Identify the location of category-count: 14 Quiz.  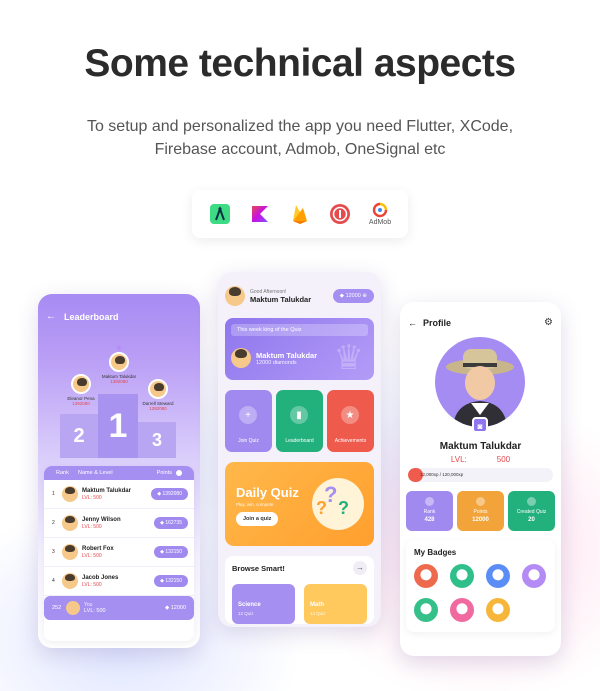
(318, 613).